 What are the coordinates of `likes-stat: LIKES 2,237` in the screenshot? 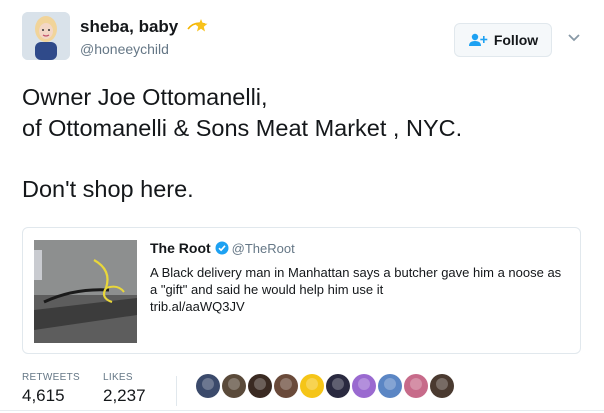 It's located at (124, 389).